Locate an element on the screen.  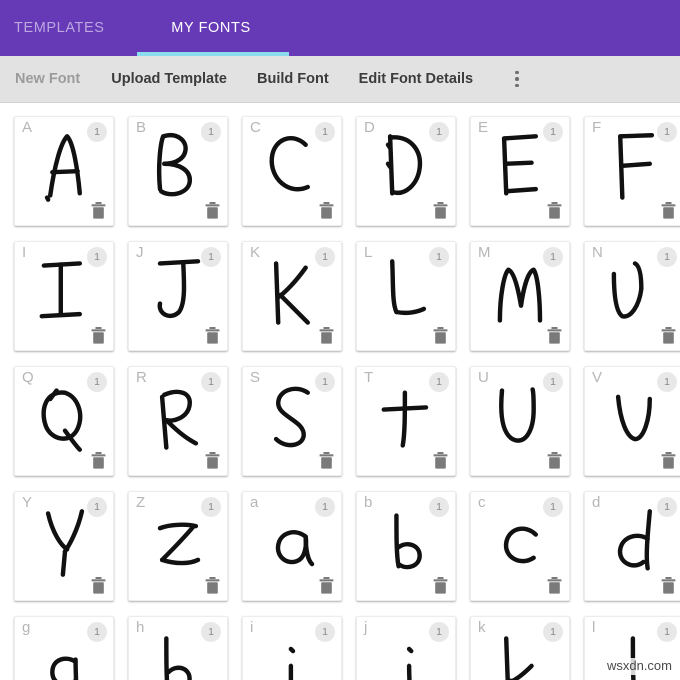
glyph-card: Q1 is located at coordinates (64, 421).